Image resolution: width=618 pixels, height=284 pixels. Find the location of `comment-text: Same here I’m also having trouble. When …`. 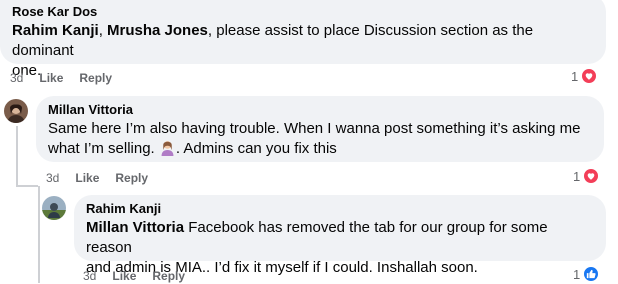

comment-text: Same here I’m also having trouble. When … is located at coordinates (320, 139).